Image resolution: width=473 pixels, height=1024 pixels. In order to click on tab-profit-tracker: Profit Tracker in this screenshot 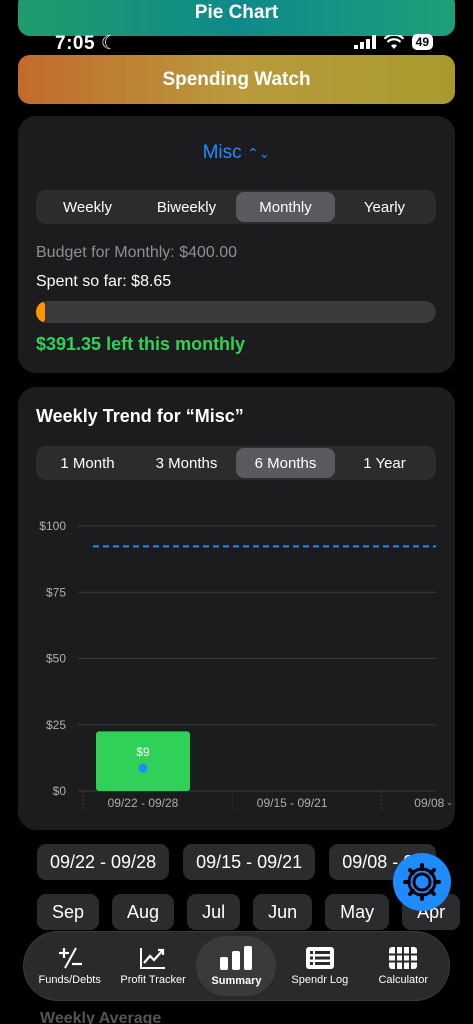, I will do `click(153, 966)`.